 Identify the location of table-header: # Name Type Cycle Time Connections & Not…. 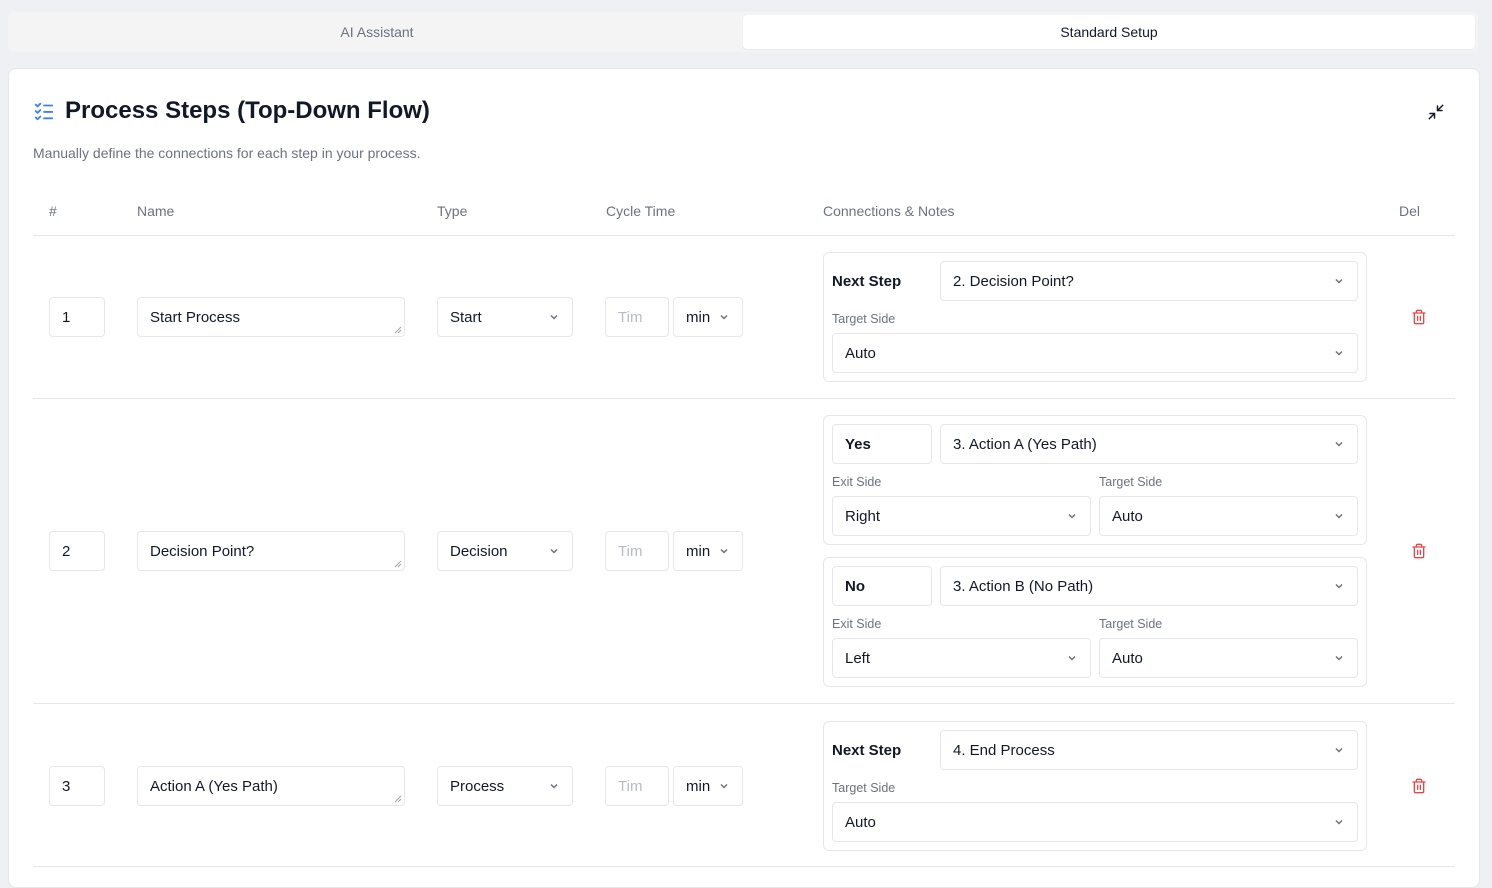
(744, 215).